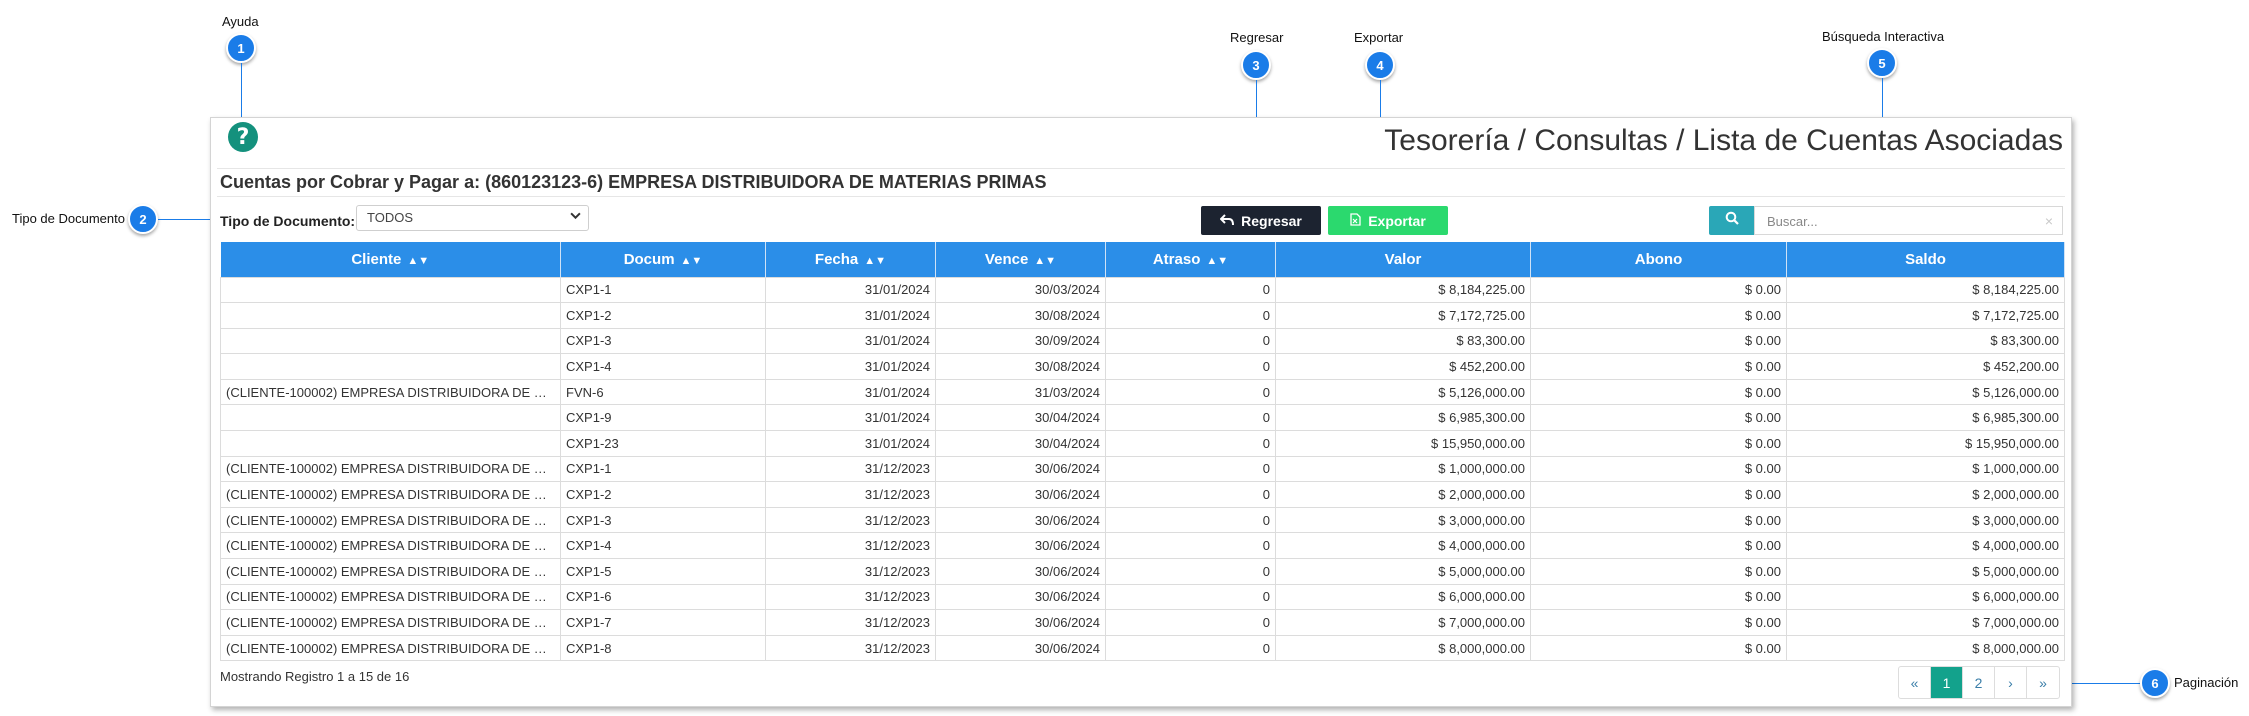  What do you see at coordinates (1925, 494) in the screenshot?
I see `cell-saldo: $ 2,000,000.00` at bounding box center [1925, 494].